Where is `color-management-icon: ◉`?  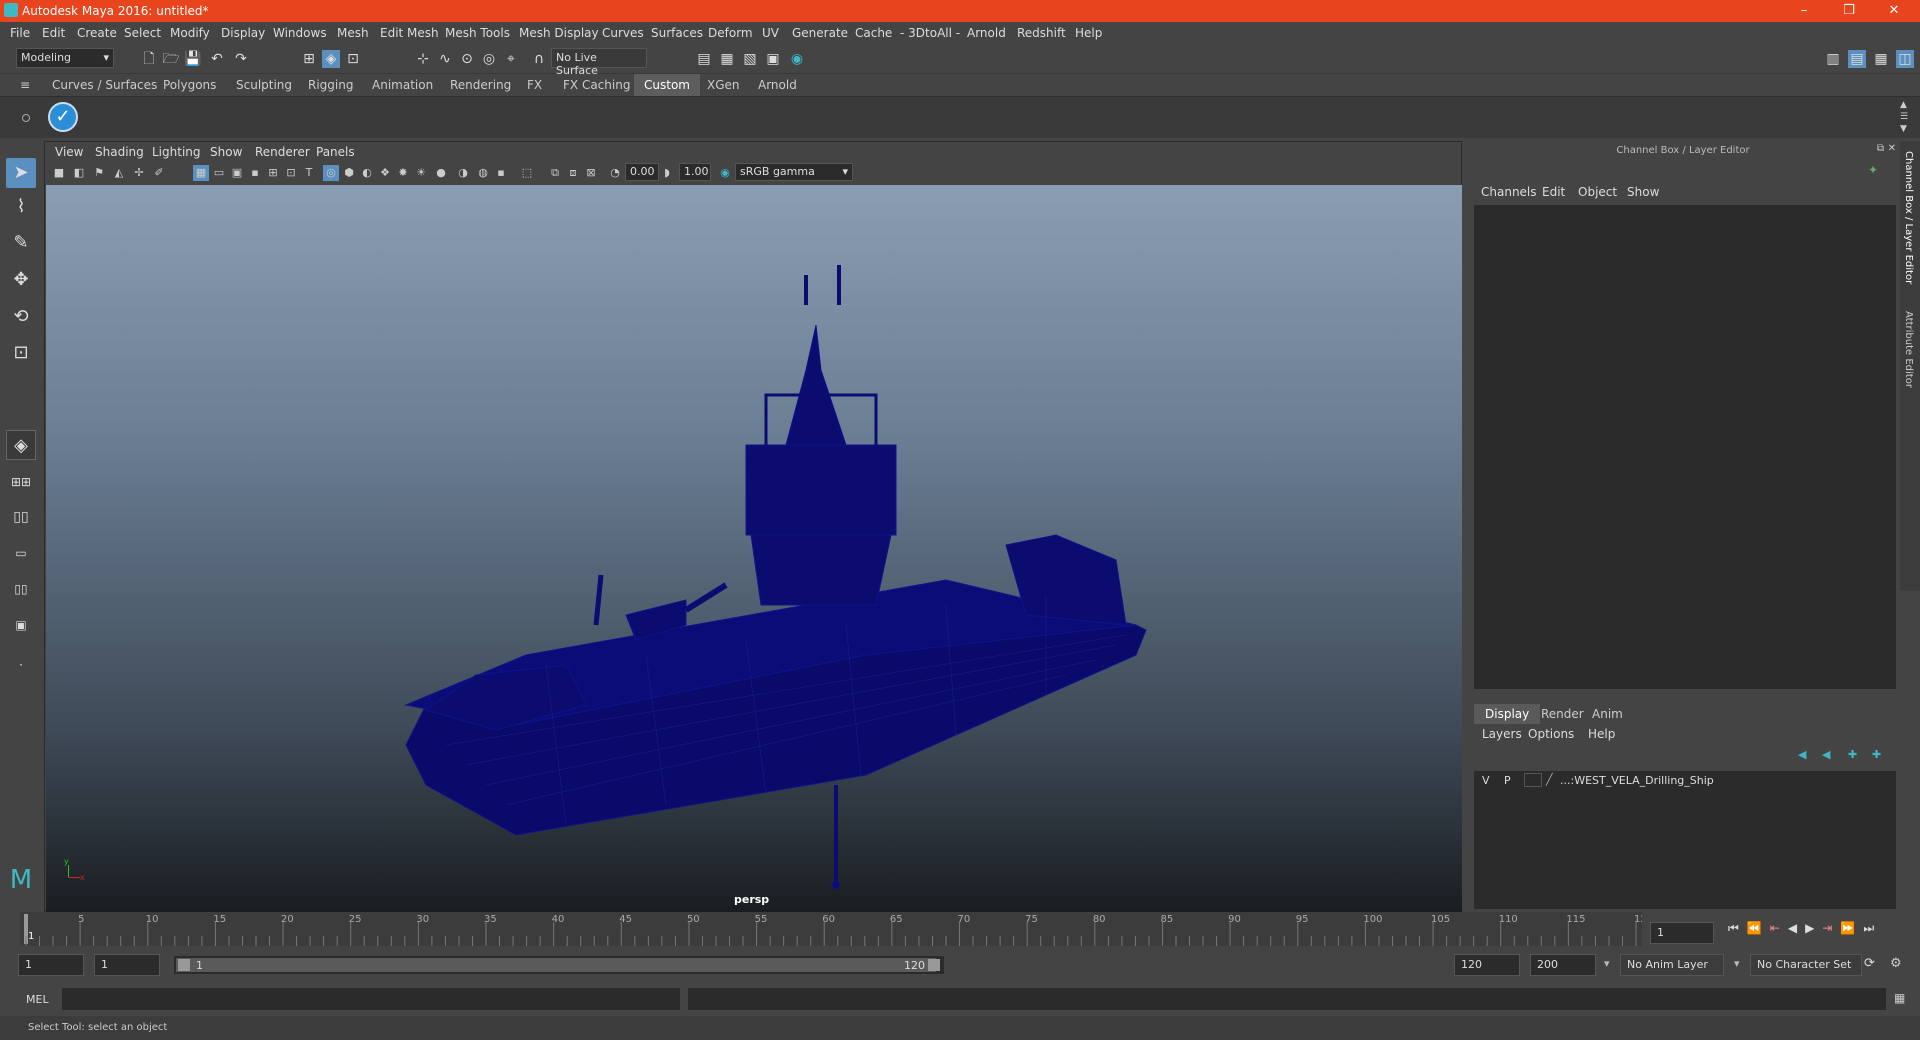 color-management-icon: ◉ is located at coordinates (725, 173).